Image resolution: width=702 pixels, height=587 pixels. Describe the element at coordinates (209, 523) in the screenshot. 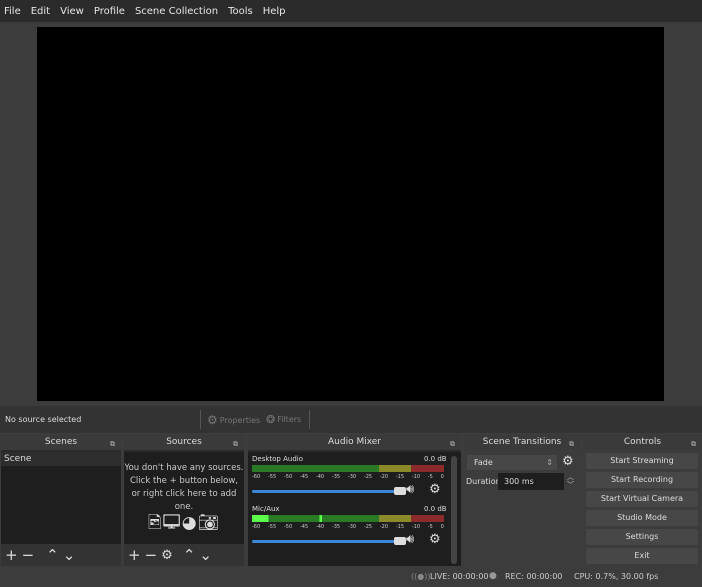

I see `camera-icon: 📷︎` at that location.